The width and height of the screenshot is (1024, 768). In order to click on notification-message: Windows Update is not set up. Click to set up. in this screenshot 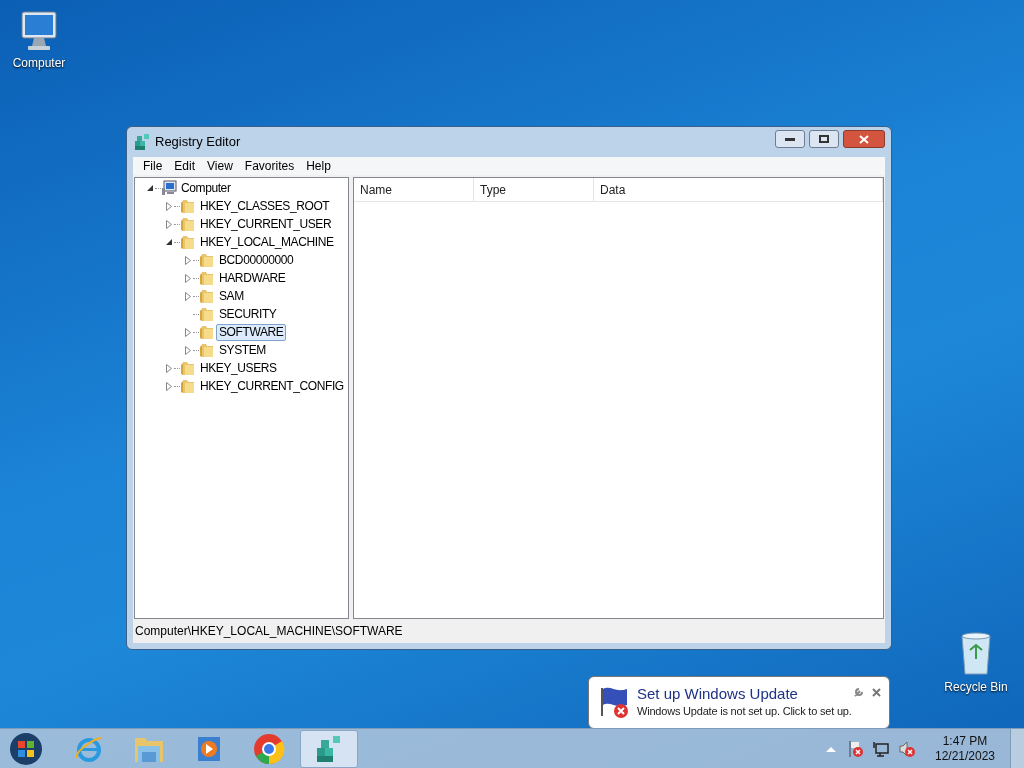, I will do `click(744, 711)`.